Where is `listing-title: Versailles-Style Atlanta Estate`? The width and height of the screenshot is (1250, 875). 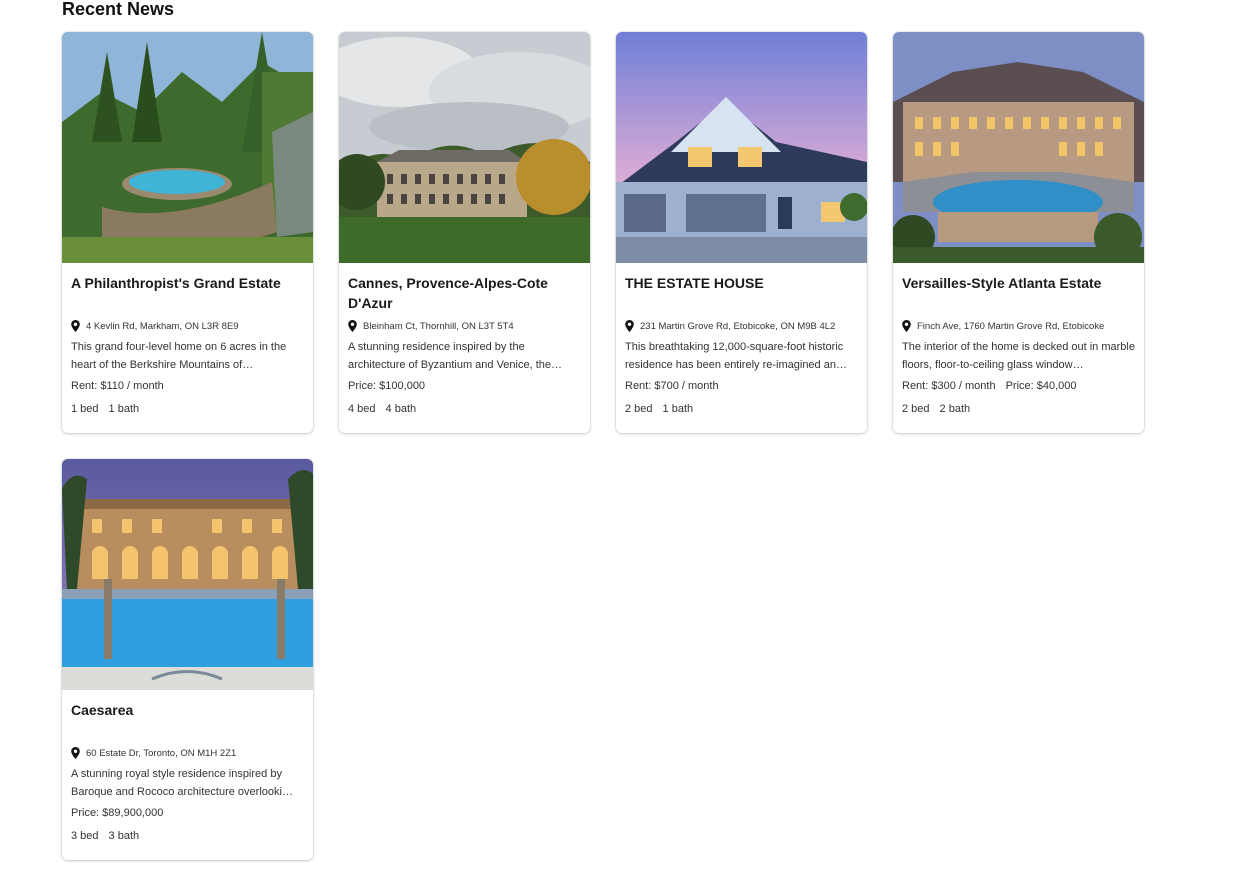 listing-title: Versailles-Style Atlanta Estate is located at coordinates (1018, 293).